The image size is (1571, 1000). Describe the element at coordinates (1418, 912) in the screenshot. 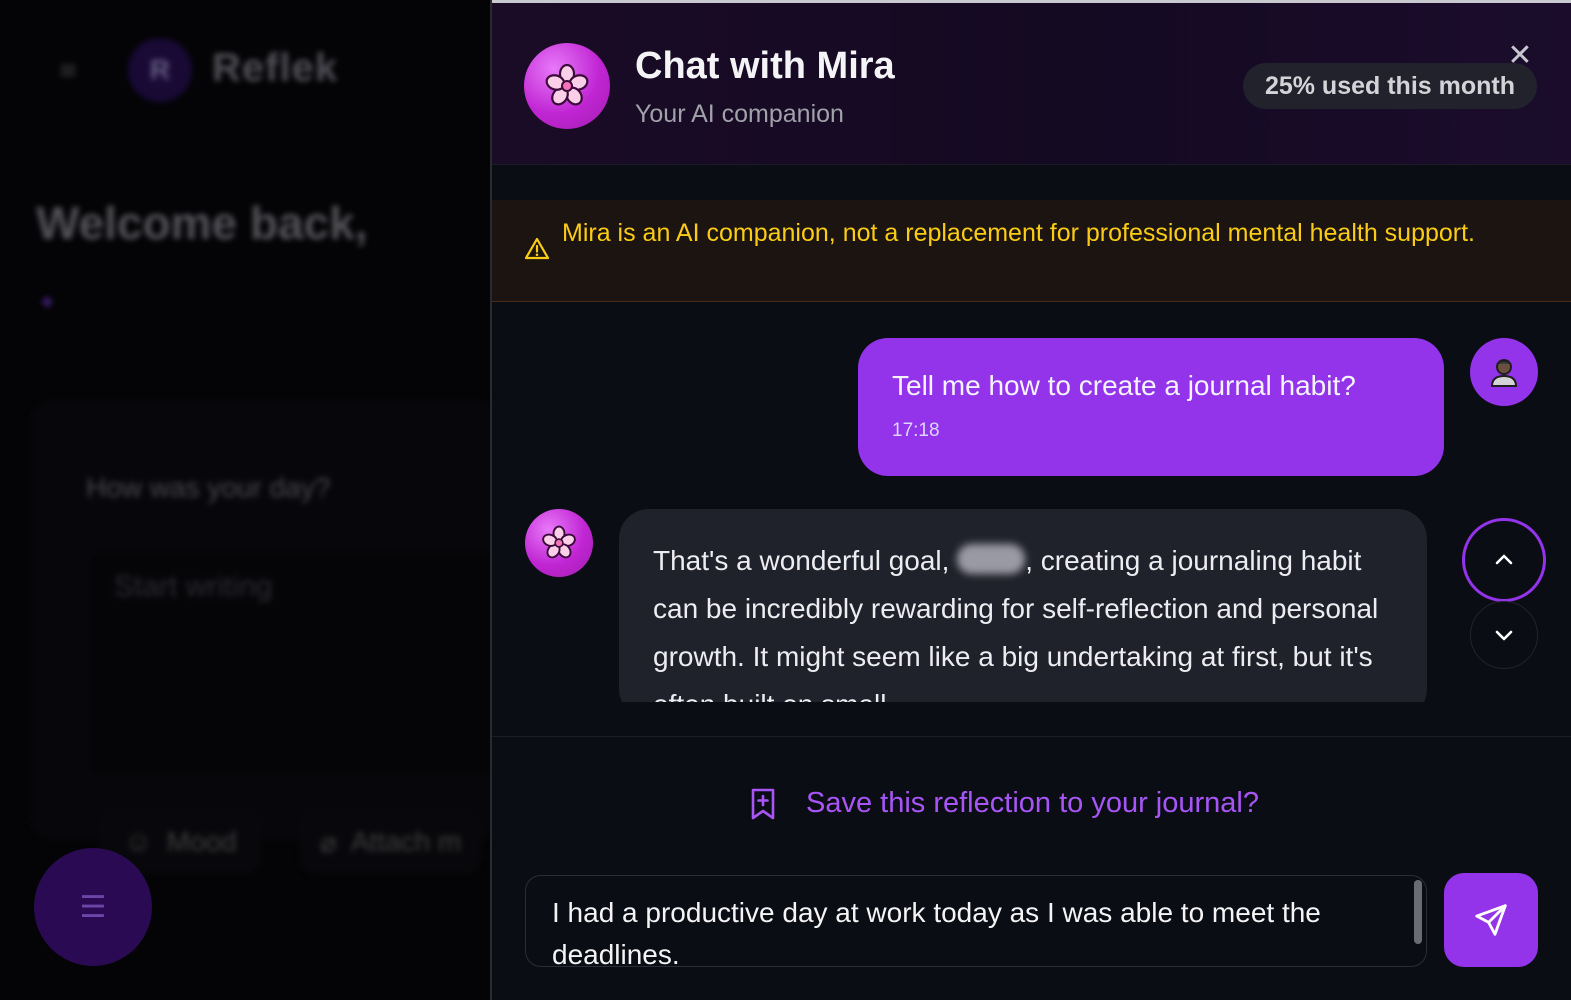

I see `input-scrollbar` at that location.